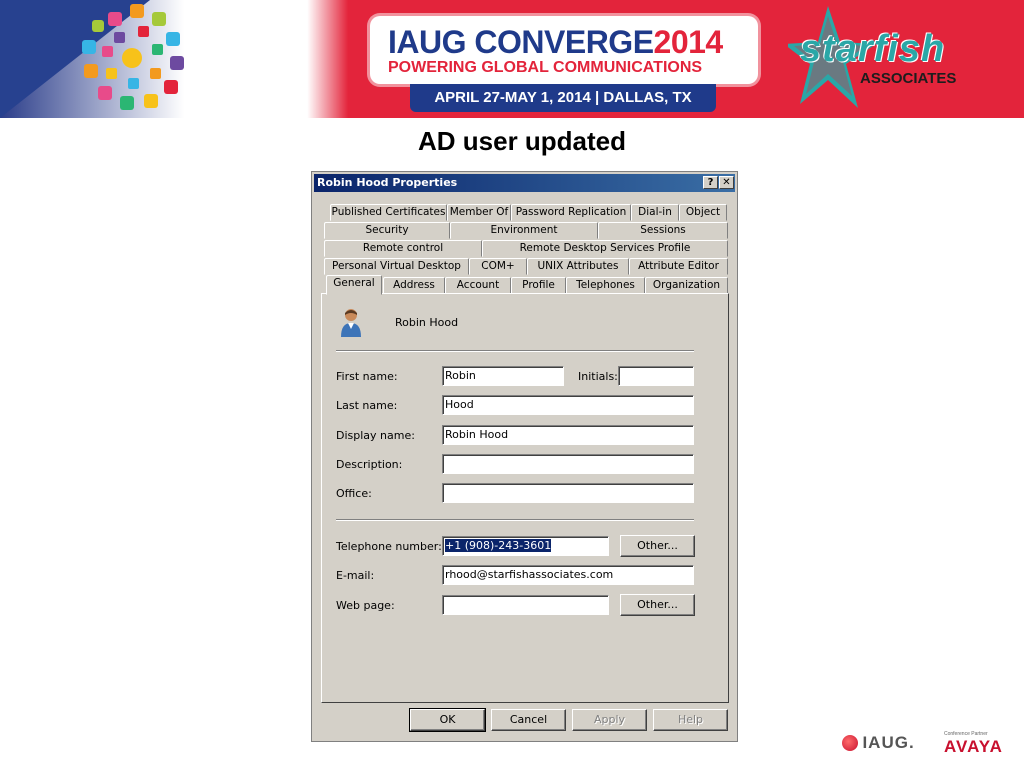 This screenshot has width=1024, height=768. What do you see at coordinates (414, 285) in the screenshot?
I see `tab-address: Address` at bounding box center [414, 285].